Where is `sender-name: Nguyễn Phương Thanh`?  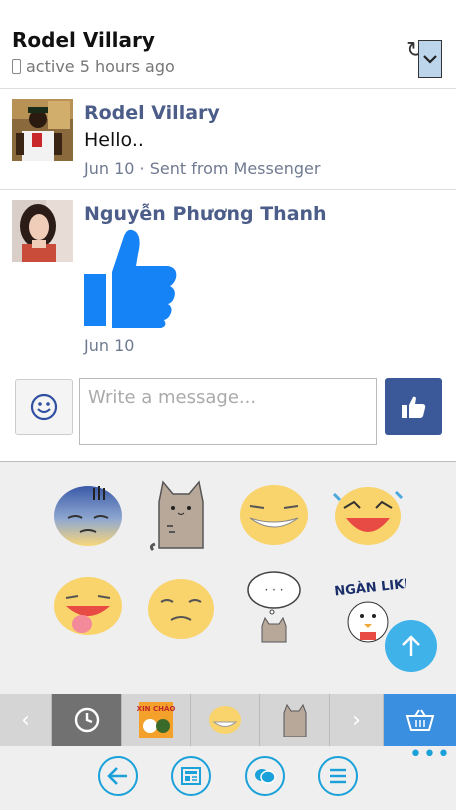
sender-name: Nguyễn Phương Thanh is located at coordinates (205, 214).